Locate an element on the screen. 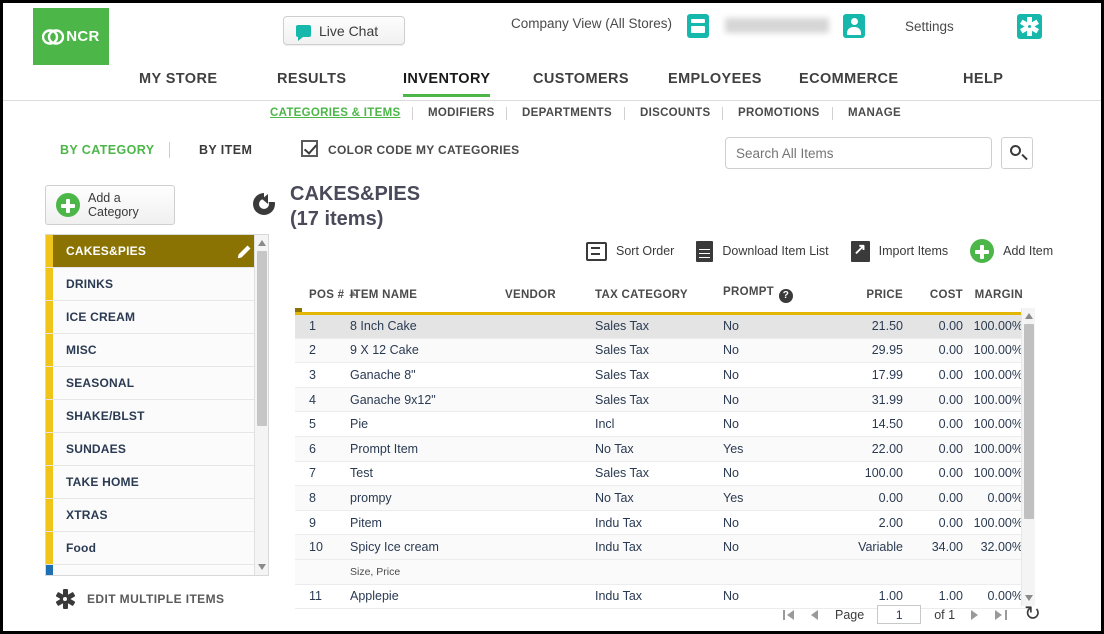  category-row: CAKES&PIES is located at coordinates (157, 251).